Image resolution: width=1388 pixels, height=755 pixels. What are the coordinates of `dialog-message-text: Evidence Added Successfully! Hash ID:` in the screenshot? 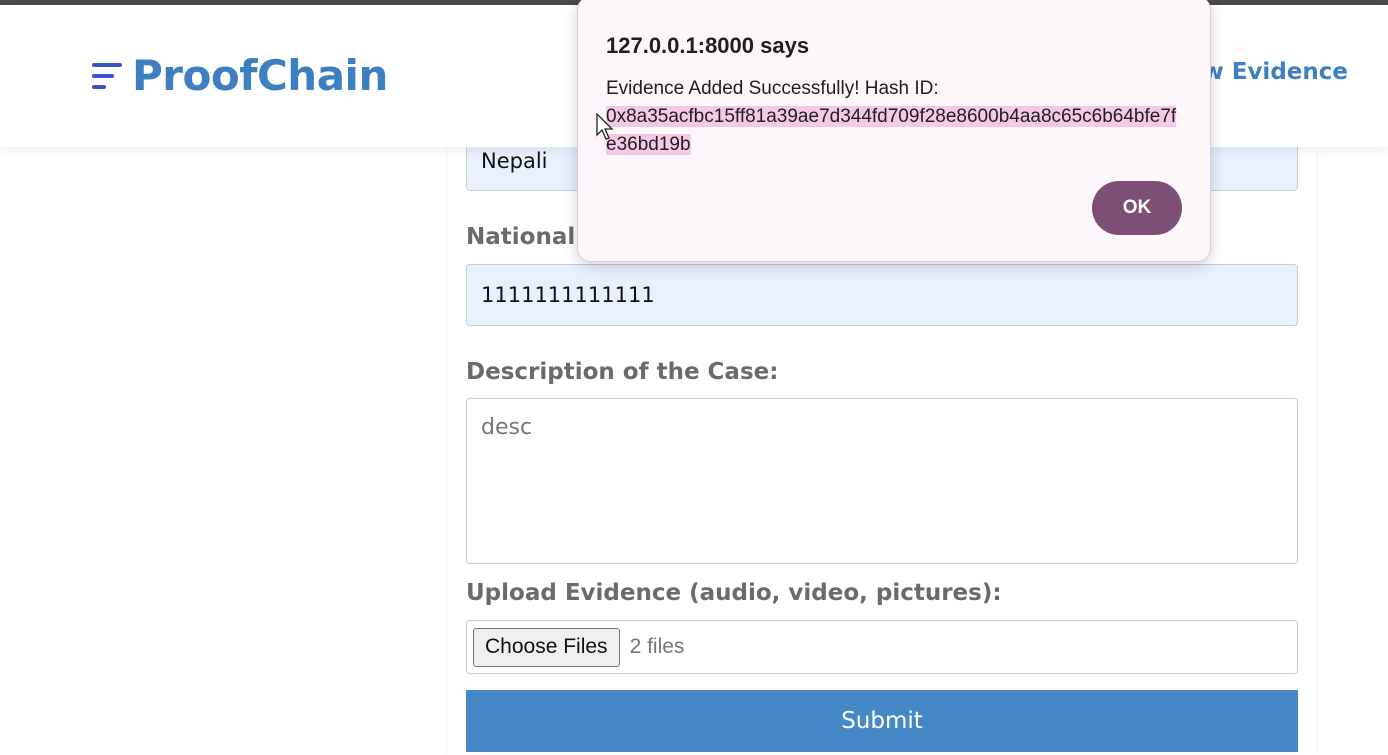 It's located at (772, 88).